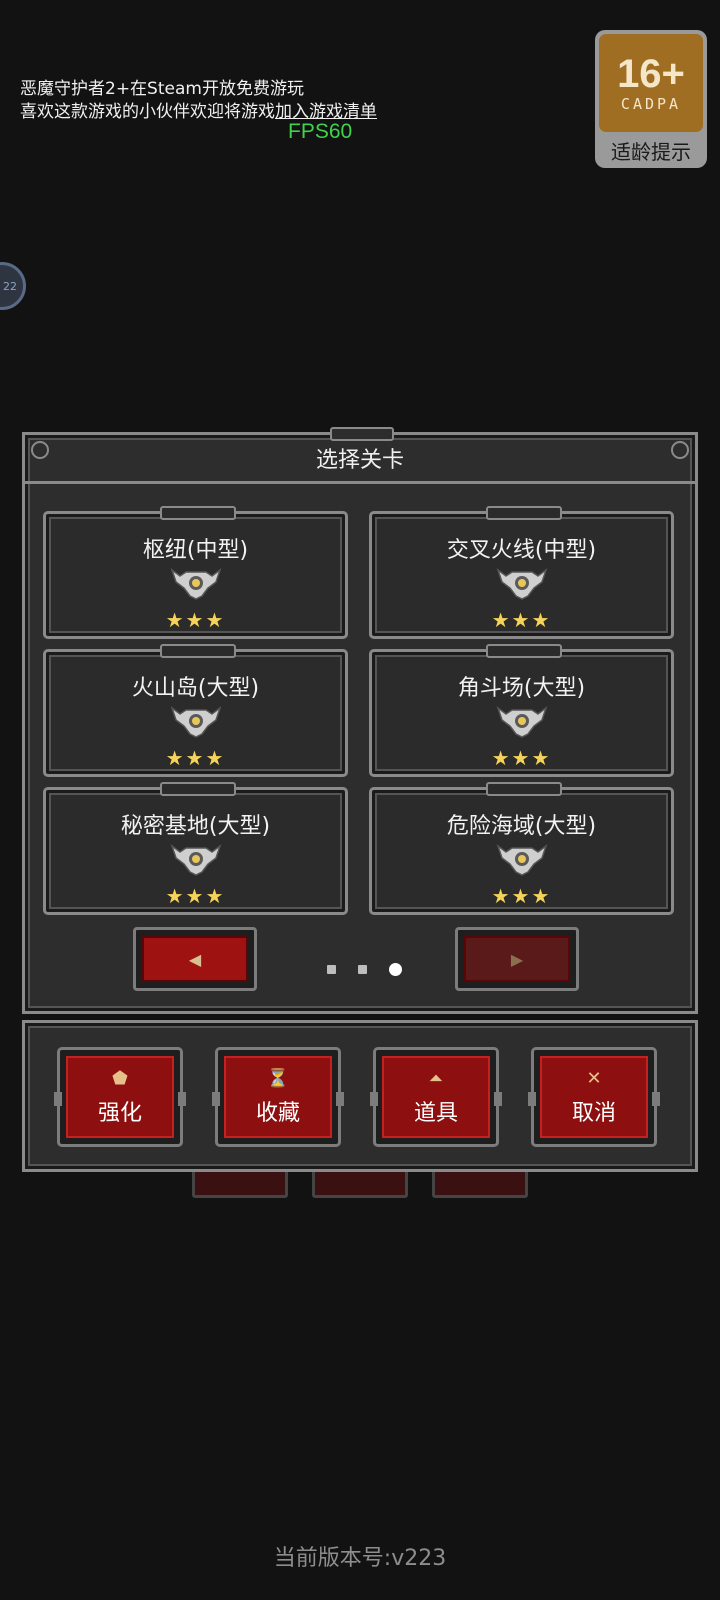 Image resolution: width=720 pixels, height=1600 pixels. What do you see at coordinates (360, 1558) in the screenshot?
I see `version-label: 当前版本号:v223` at bounding box center [360, 1558].